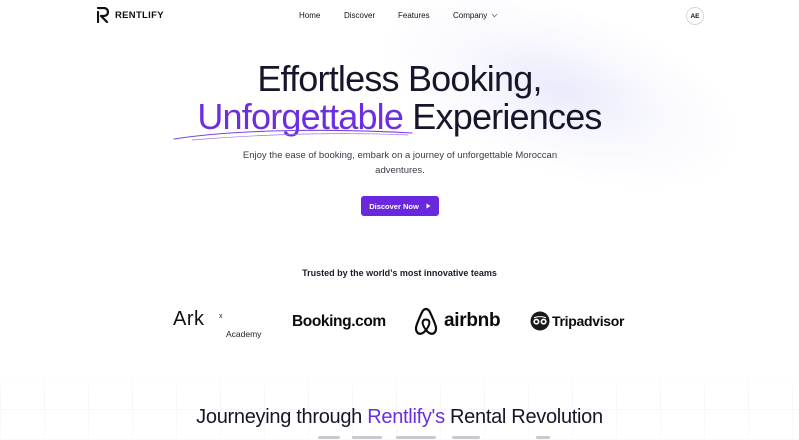 This screenshot has height=440, width=799. Describe the element at coordinates (523, 417) in the screenshot. I see `section-title-post: Rental Revolution` at that location.